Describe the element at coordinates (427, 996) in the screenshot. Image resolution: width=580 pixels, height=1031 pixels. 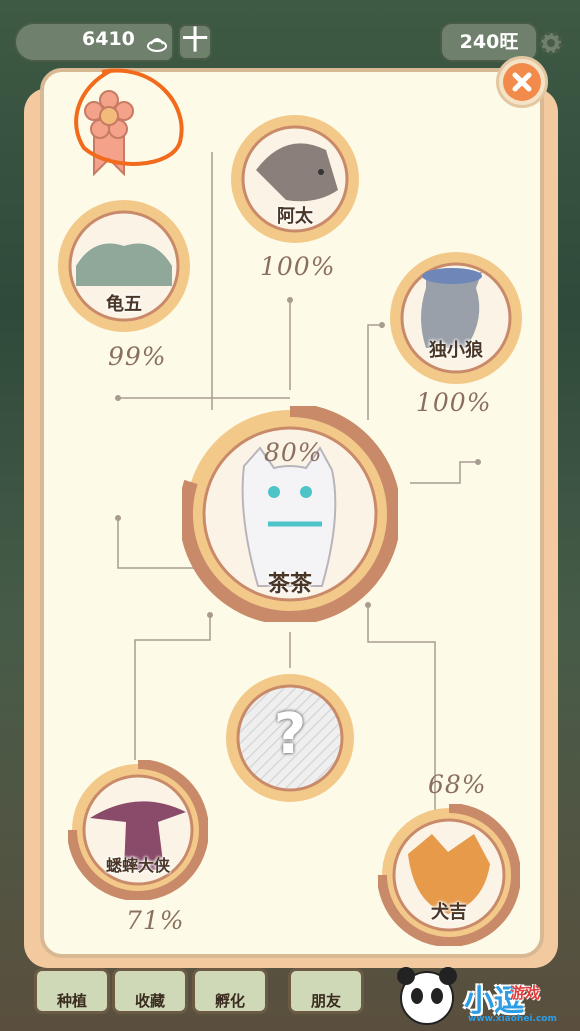
I see `panda-logo-icon` at that location.